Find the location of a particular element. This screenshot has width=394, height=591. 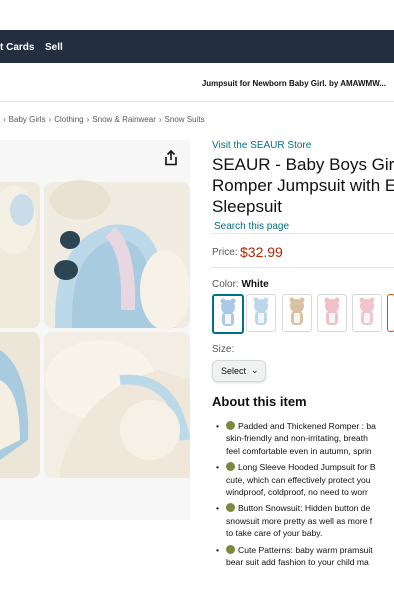

share-icon is located at coordinates (171, 158).